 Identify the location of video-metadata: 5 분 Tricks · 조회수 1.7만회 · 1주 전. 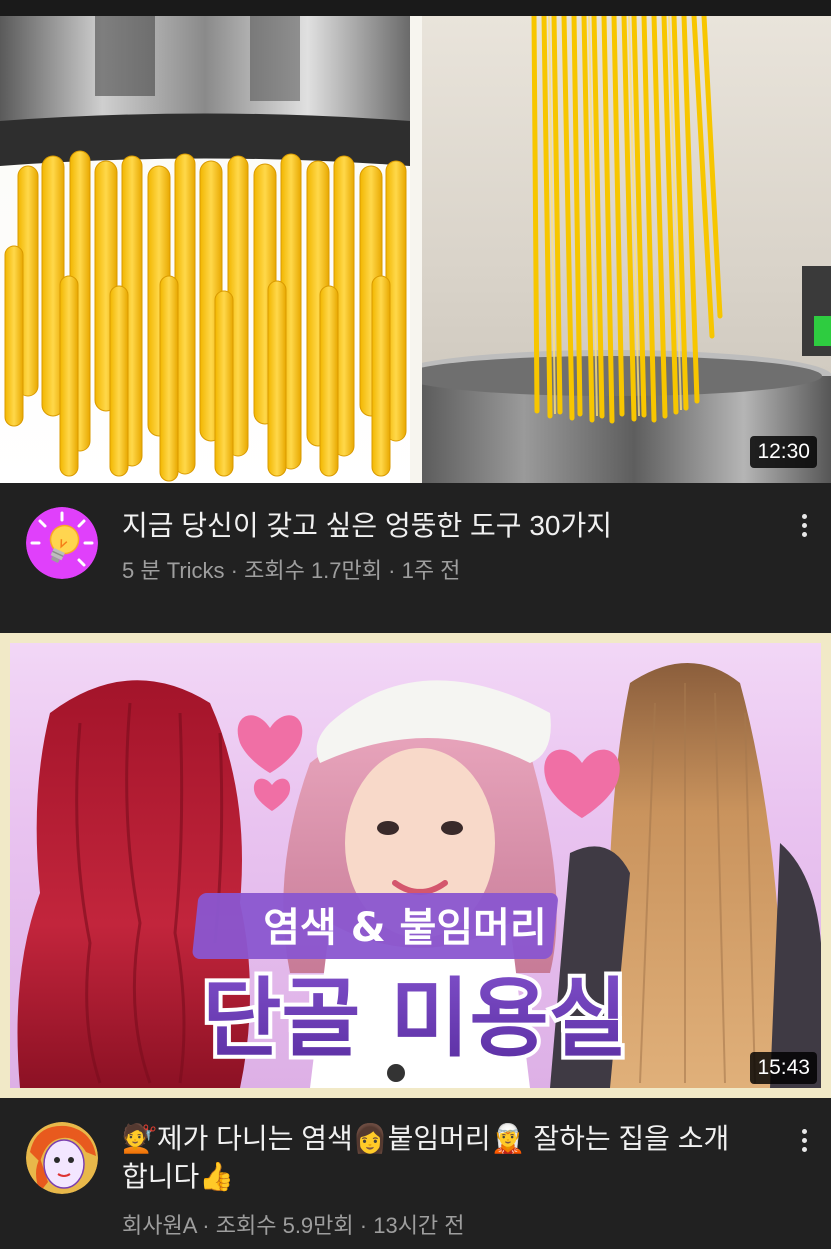
(447, 569).